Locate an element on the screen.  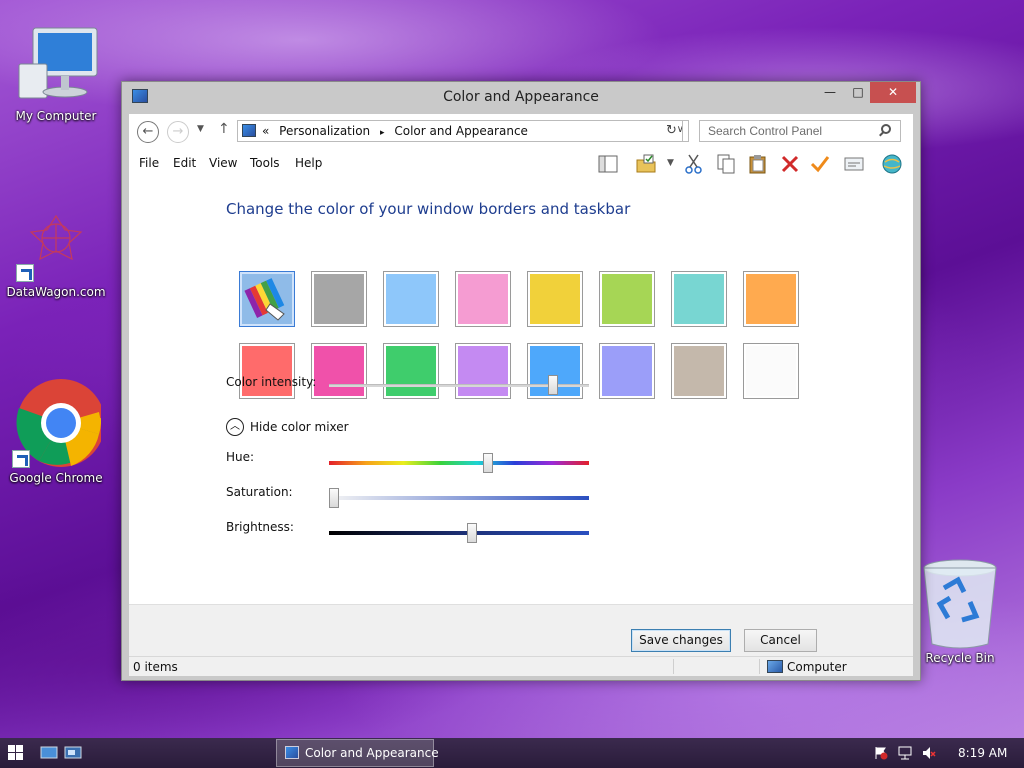
color-swatch-green is located at coordinates (411, 371).